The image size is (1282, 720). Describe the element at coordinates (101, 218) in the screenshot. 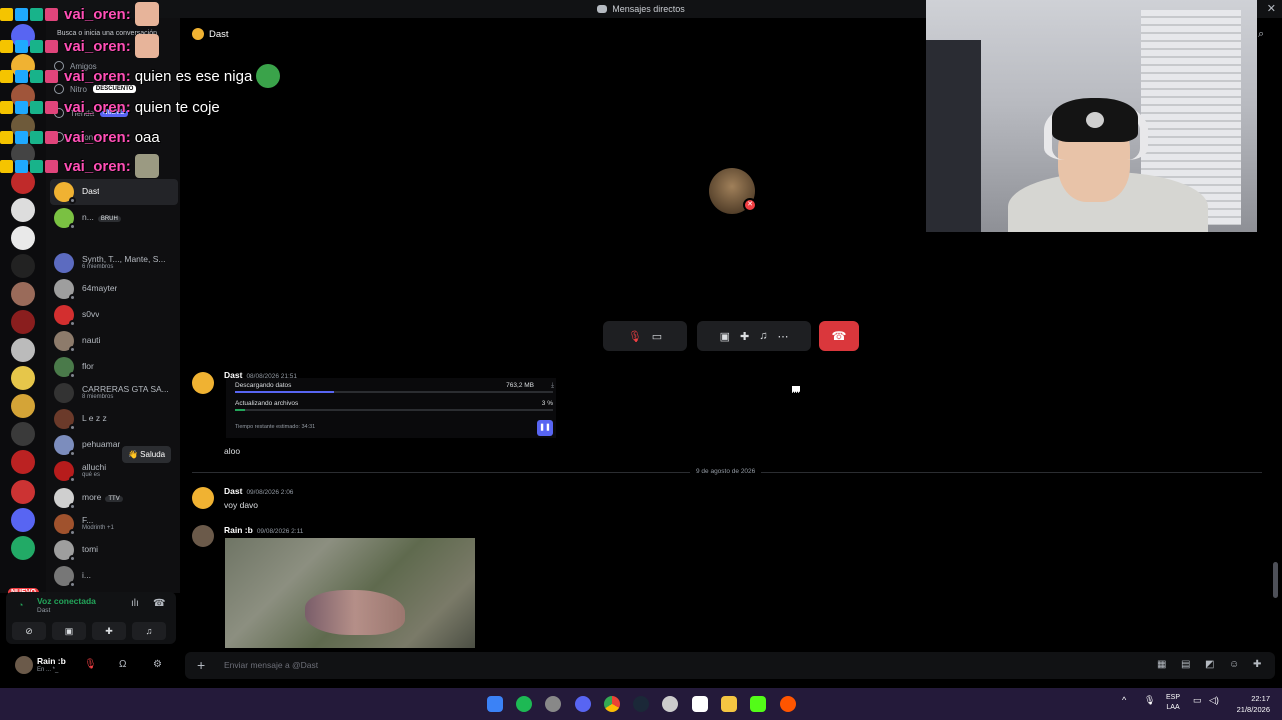

I see `dm-name: n... BRUH` at that location.